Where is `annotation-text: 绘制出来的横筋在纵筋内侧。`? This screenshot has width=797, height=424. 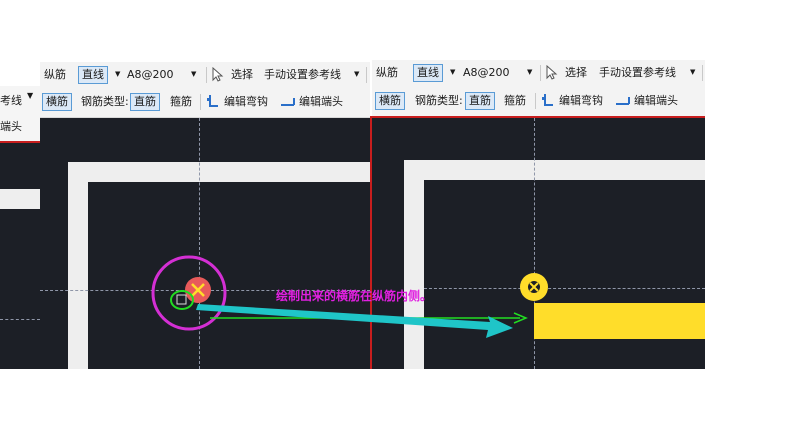 annotation-text: 绘制出来的横筋在纵筋内侧。 is located at coordinates (354, 296).